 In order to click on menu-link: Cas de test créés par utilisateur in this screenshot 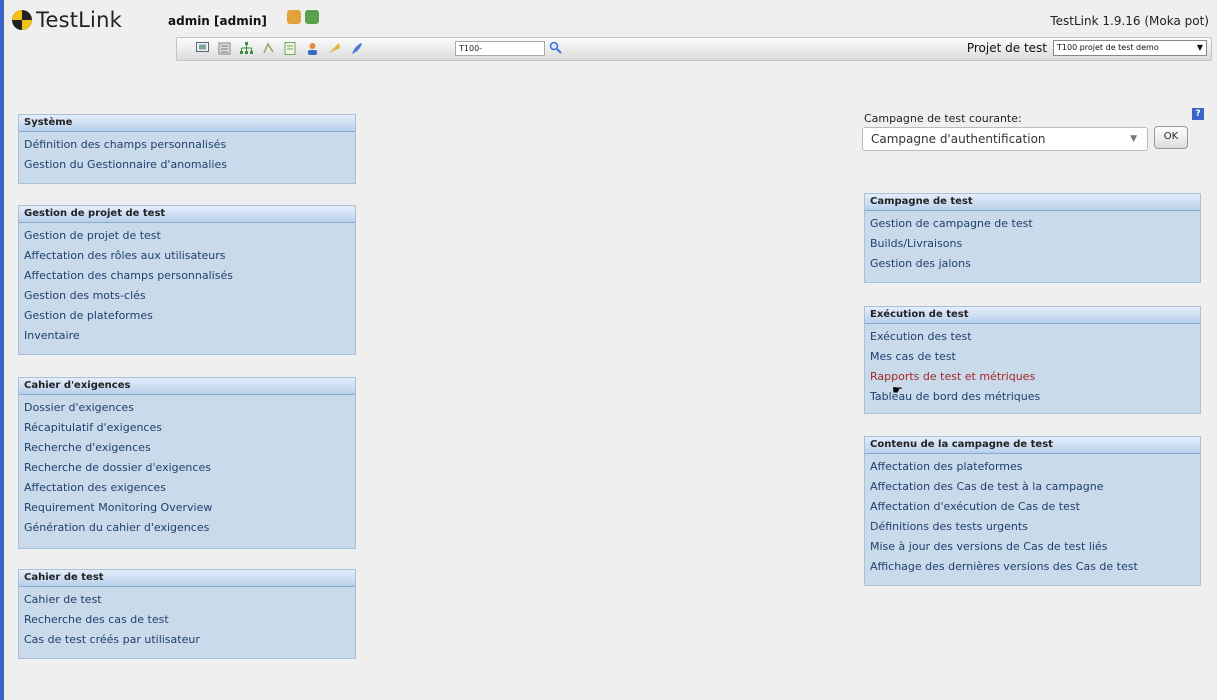, I will do `click(187, 640)`.